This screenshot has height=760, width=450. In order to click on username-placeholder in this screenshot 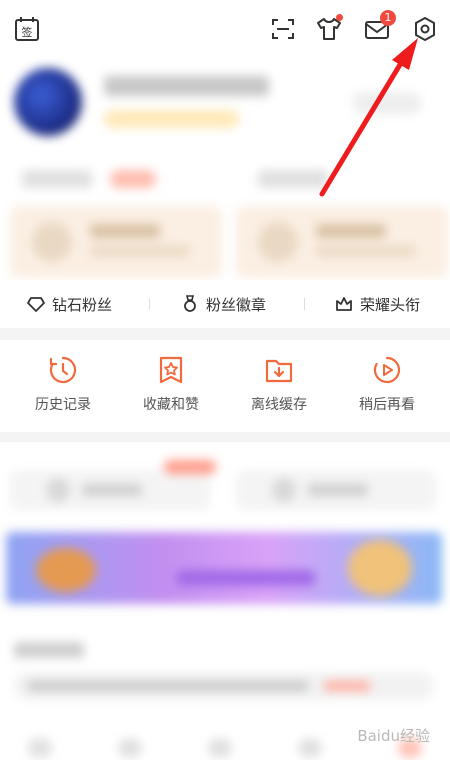, I will do `click(186, 86)`.